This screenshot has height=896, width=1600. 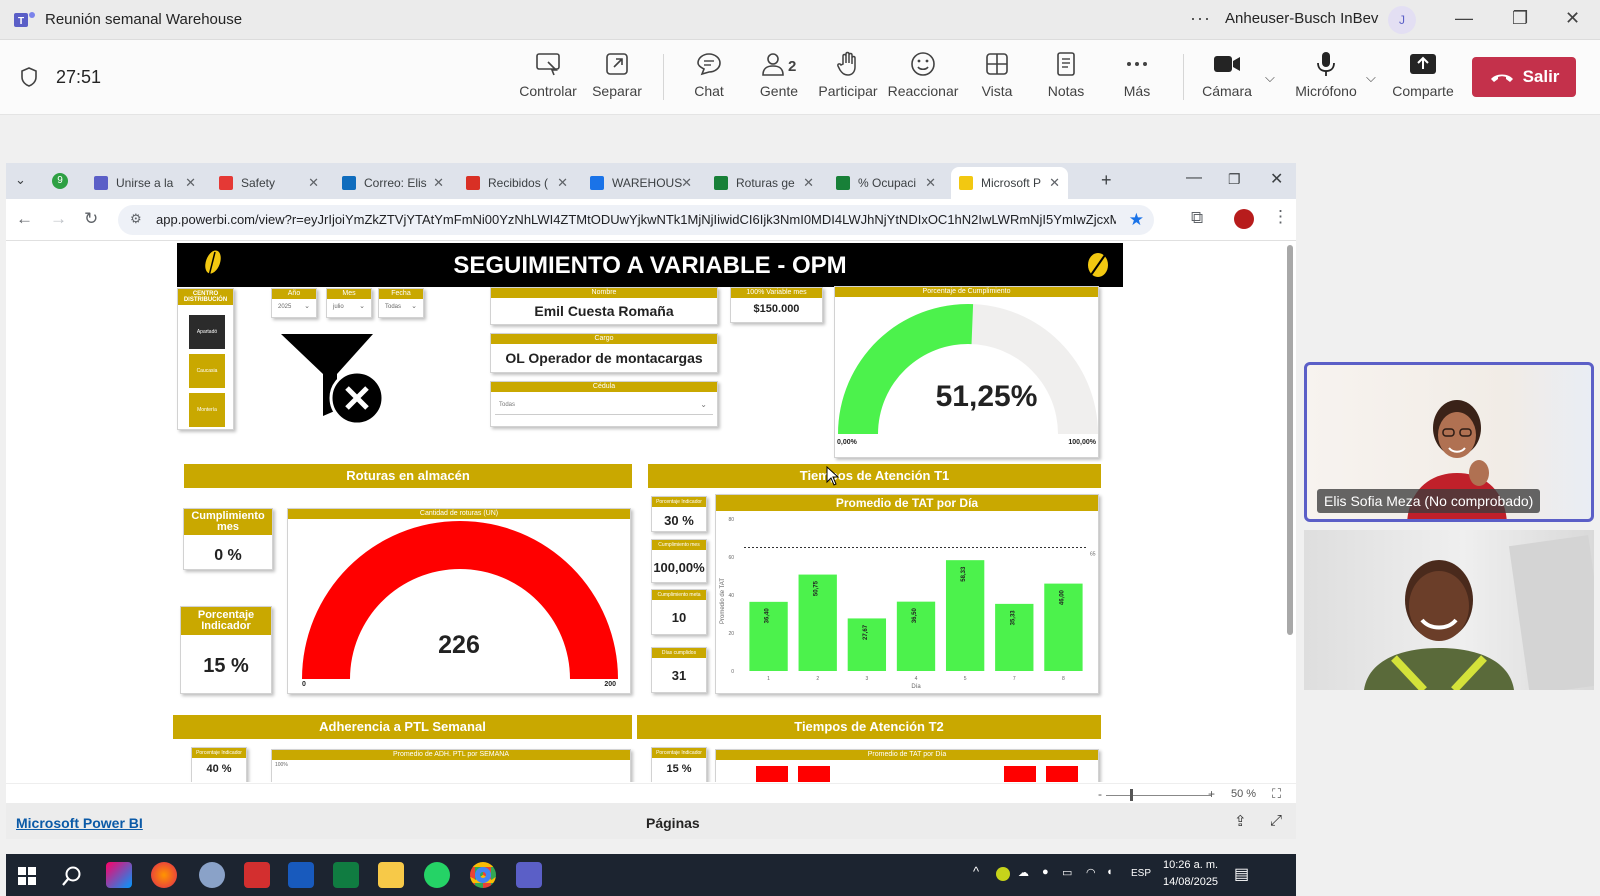 I want to click on browser-tab: WAREHOUS ✕, so click(x=641, y=183).